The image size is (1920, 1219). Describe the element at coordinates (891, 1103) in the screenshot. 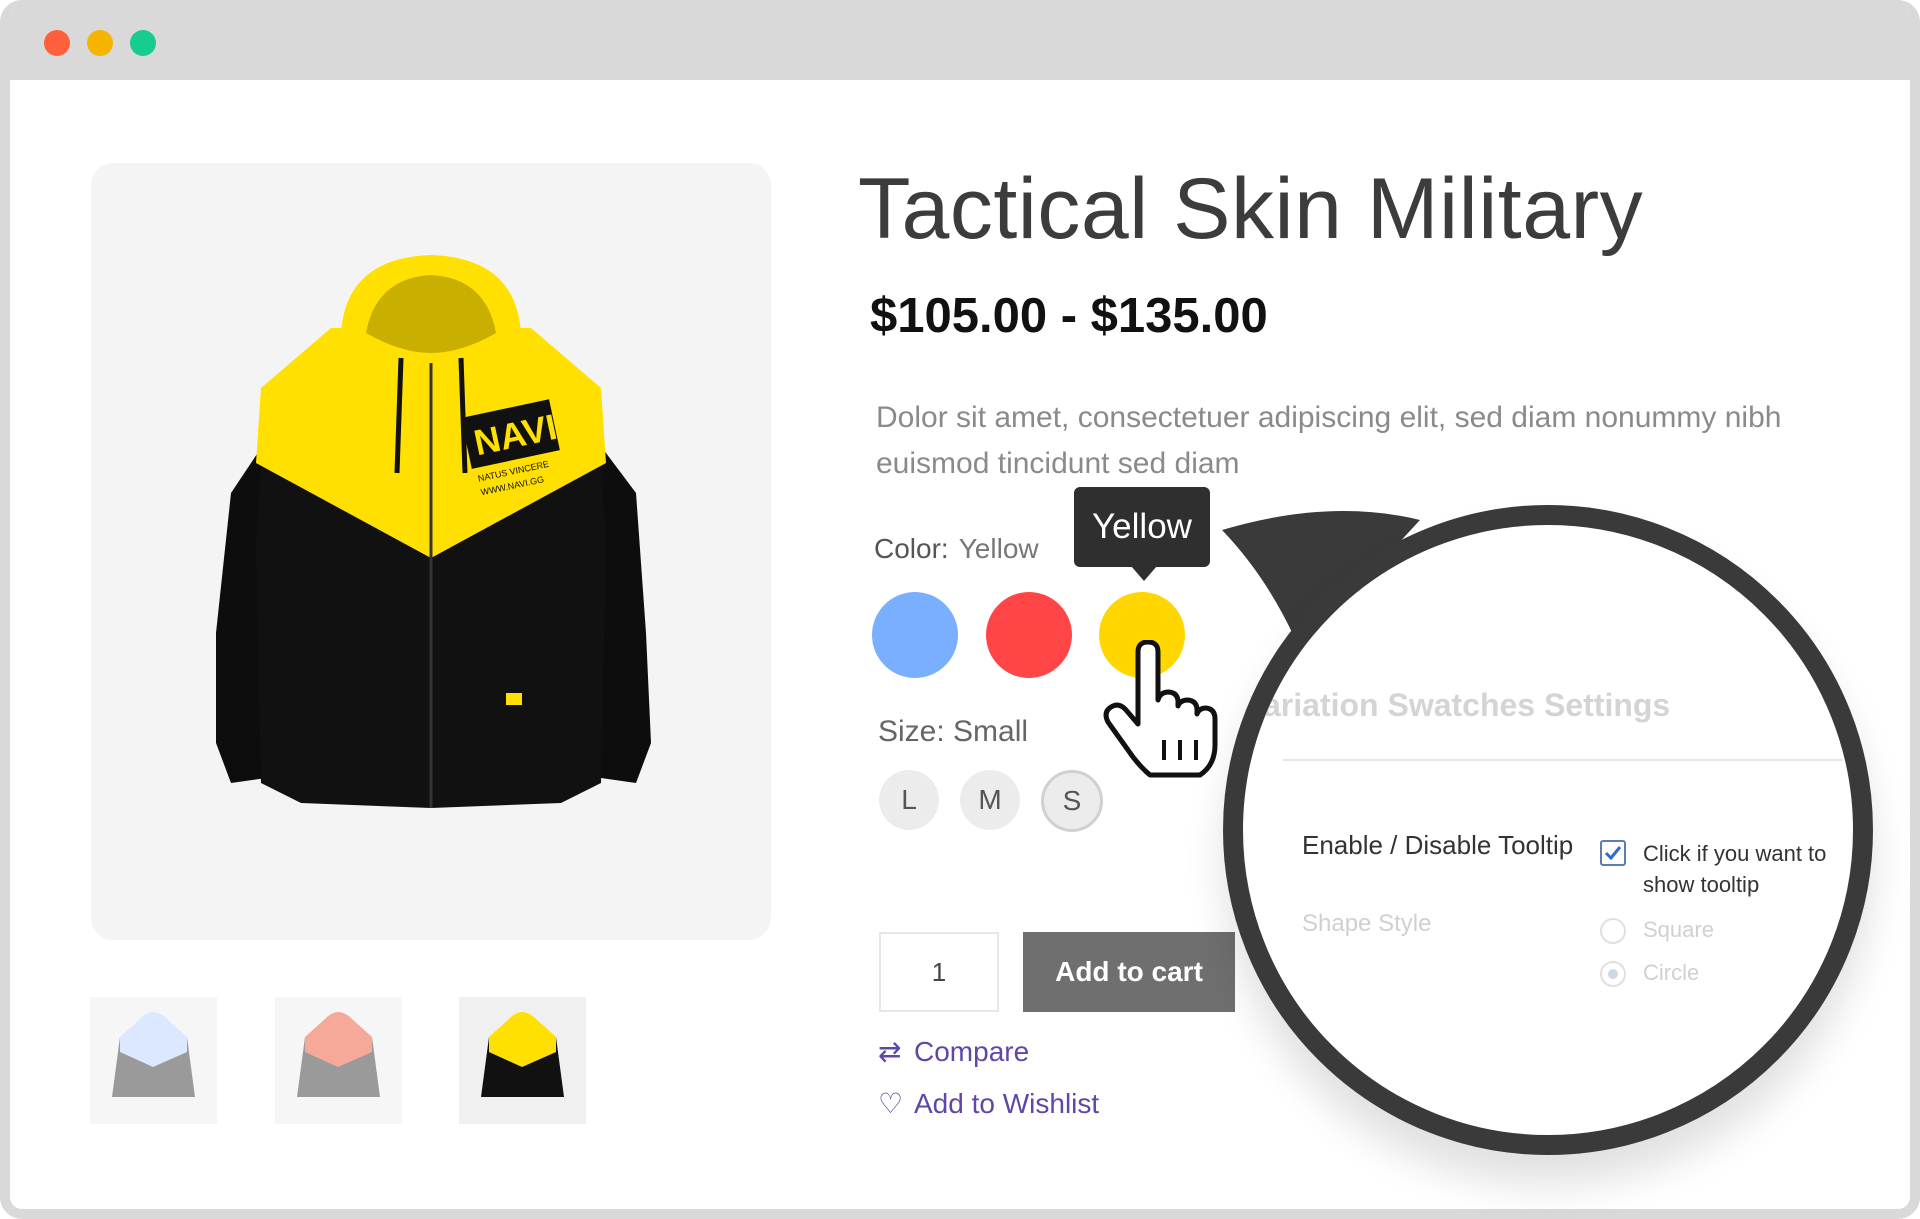

I see `heart-icon: ♡` at that location.